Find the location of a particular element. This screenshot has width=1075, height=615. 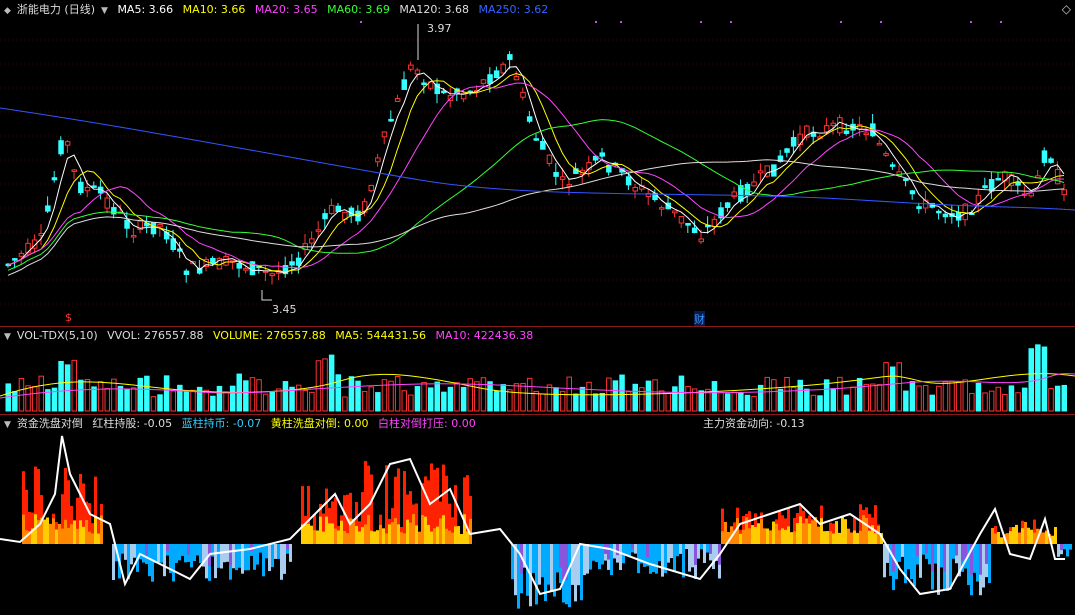

volume-indicator-name: VOL-TDX(5,10) is located at coordinates (57, 335).